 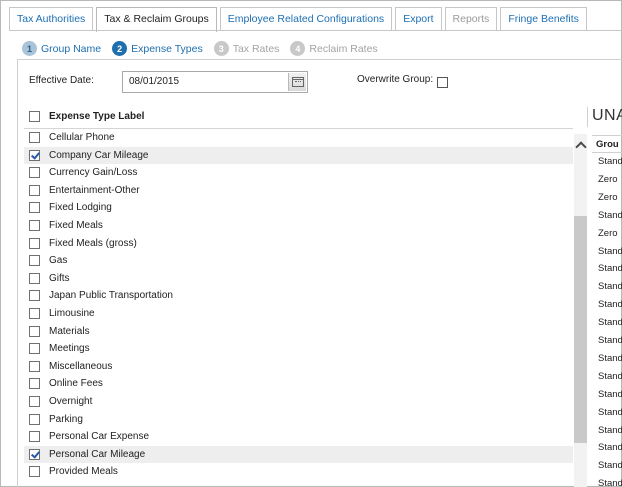 What do you see at coordinates (298, 155) in the screenshot?
I see `list-item: Company Car Mileage` at bounding box center [298, 155].